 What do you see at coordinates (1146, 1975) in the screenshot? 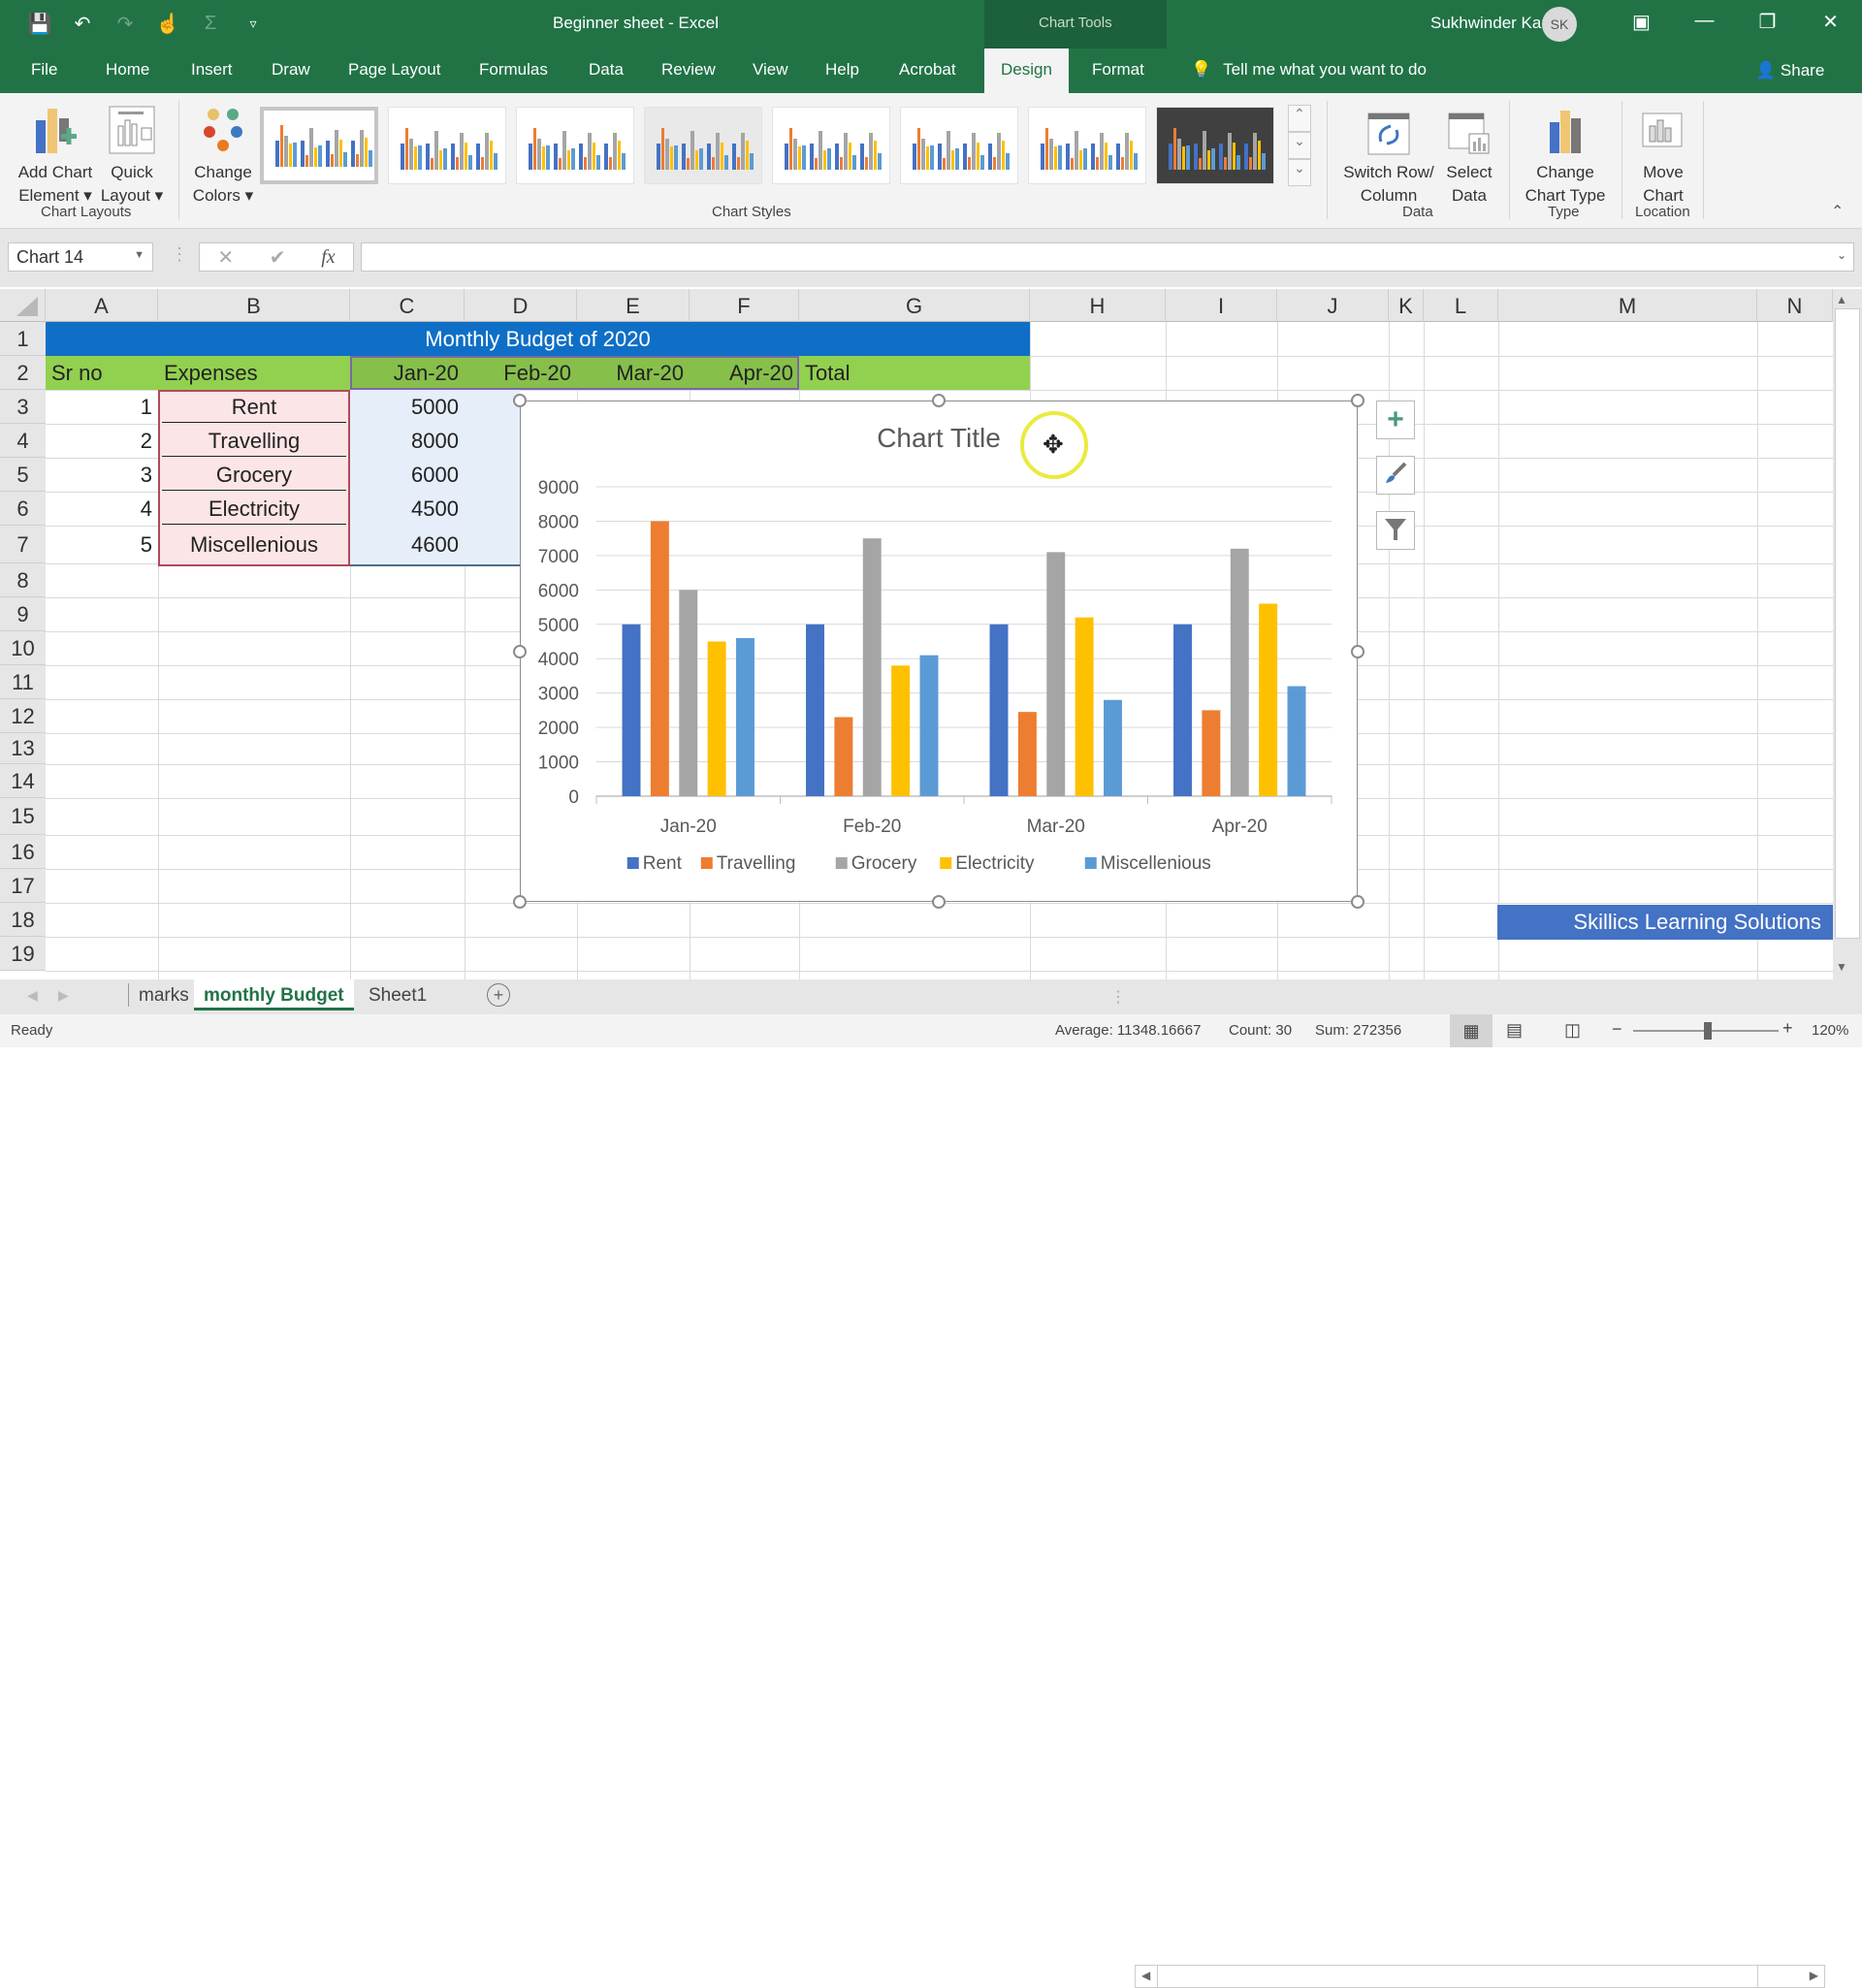
I see `scroll-left-icon: ◀` at bounding box center [1146, 1975].